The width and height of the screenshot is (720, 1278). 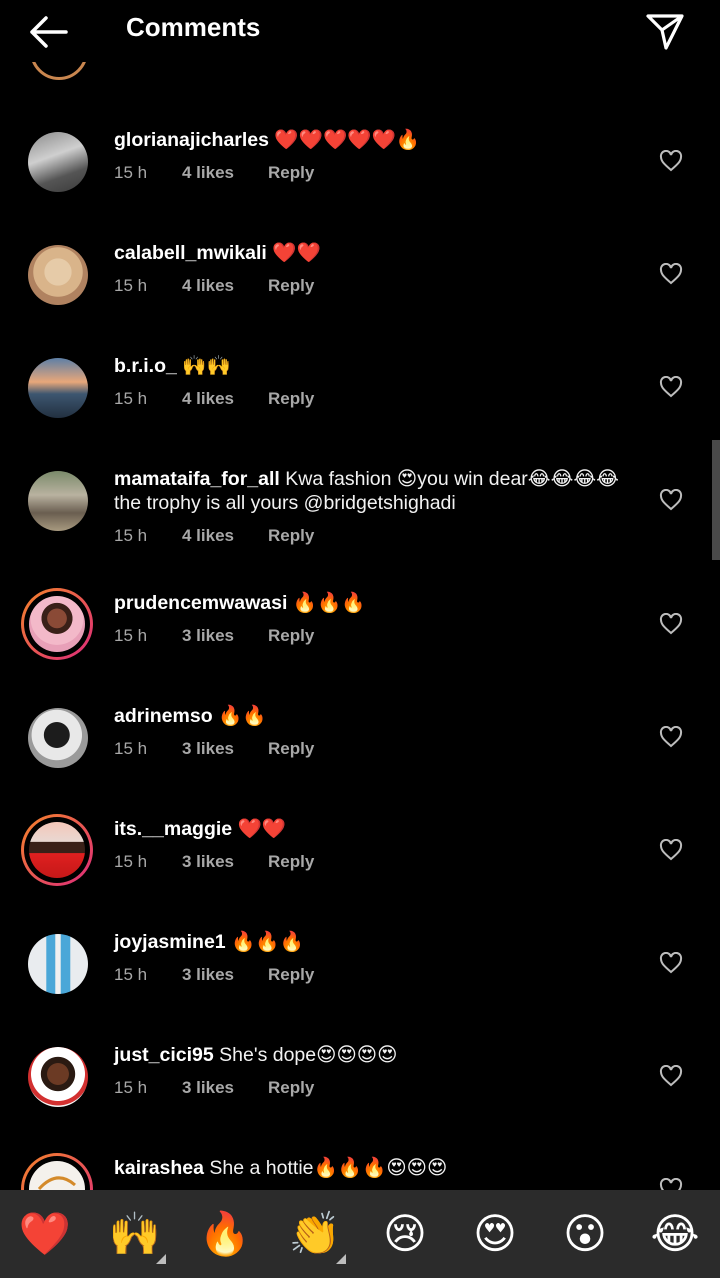 I want to click on comment-text: calabell_mwikali ❤️❤️, so click(x=379, y=253).